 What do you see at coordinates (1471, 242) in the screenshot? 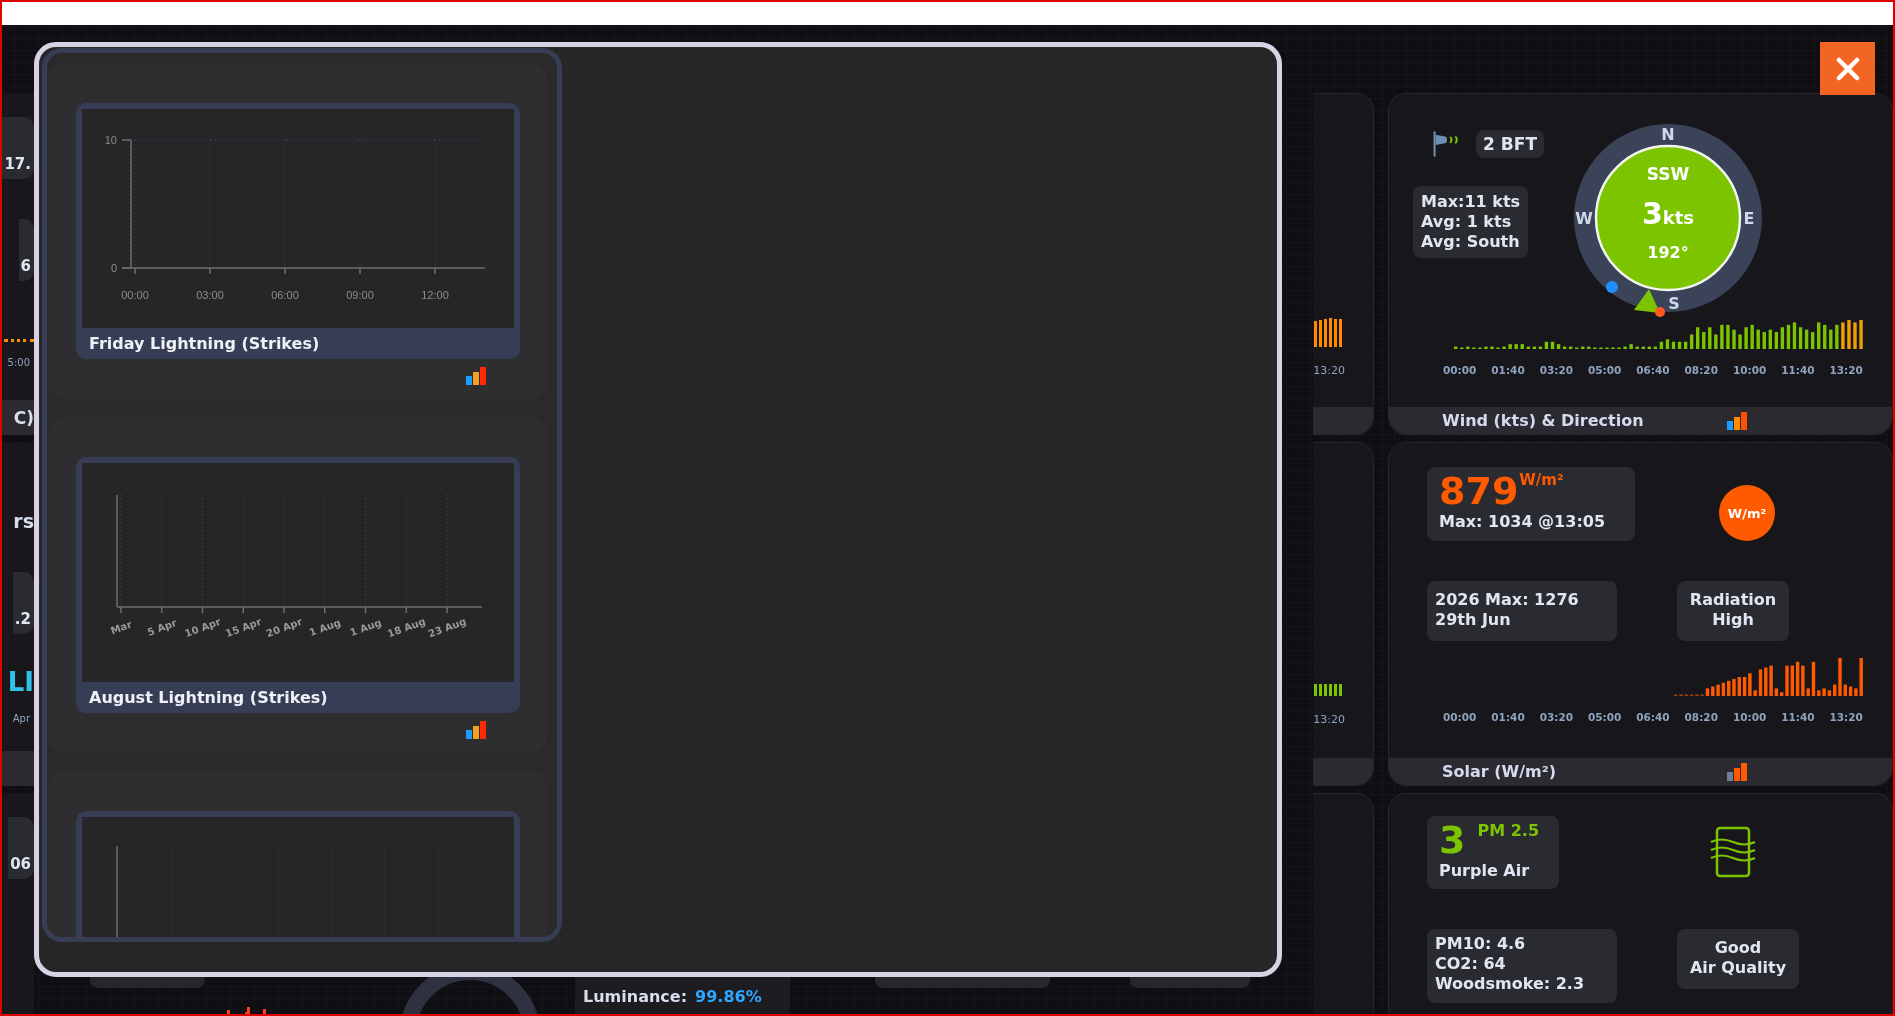
I see `stat-line: Avg: South` at bounding box center [1471, 242].